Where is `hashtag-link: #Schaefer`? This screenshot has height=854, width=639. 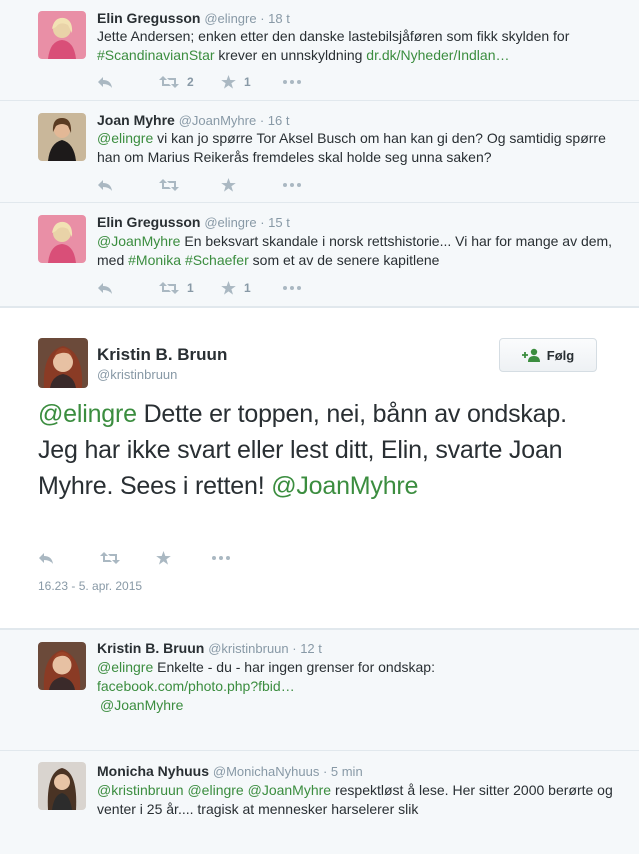 hashtag-link: #Schaefer is located at coordinates (217, 260).